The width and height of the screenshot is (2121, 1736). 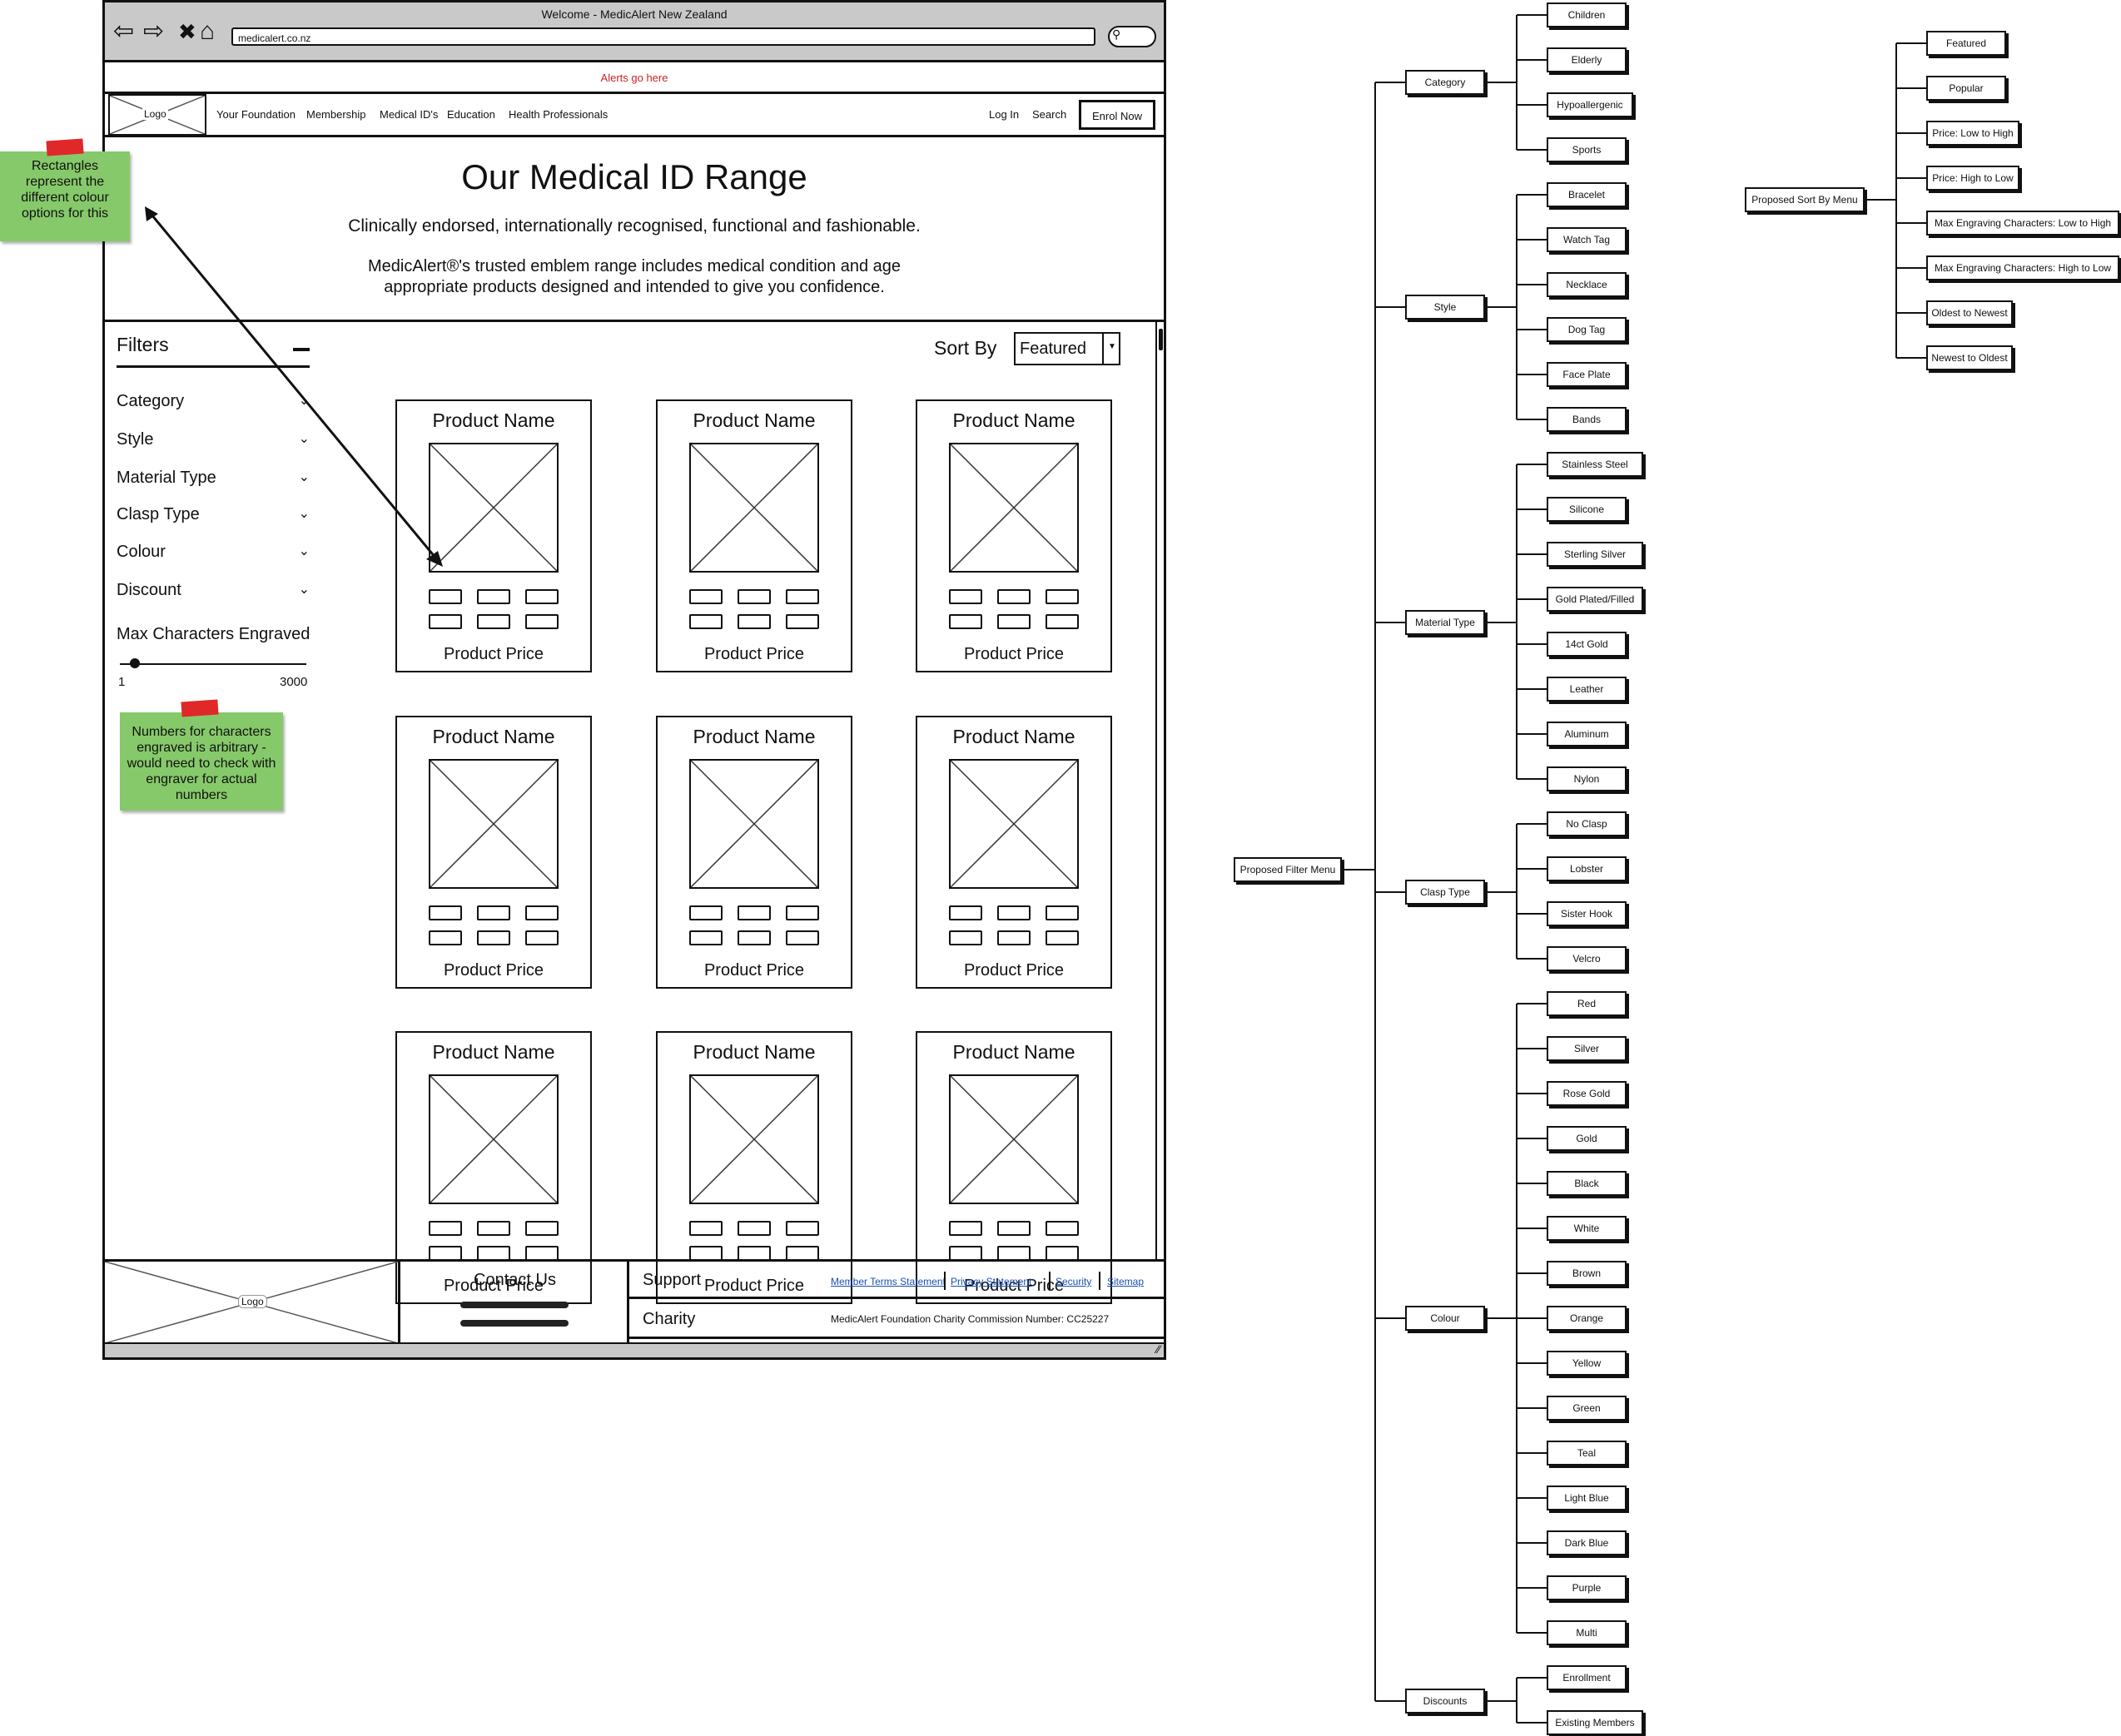 What do you see at coordinates (1595, 1723) in the screenshot?
I see `filter-menu-option: Existing Members` at bounding box center [1595, 1723].